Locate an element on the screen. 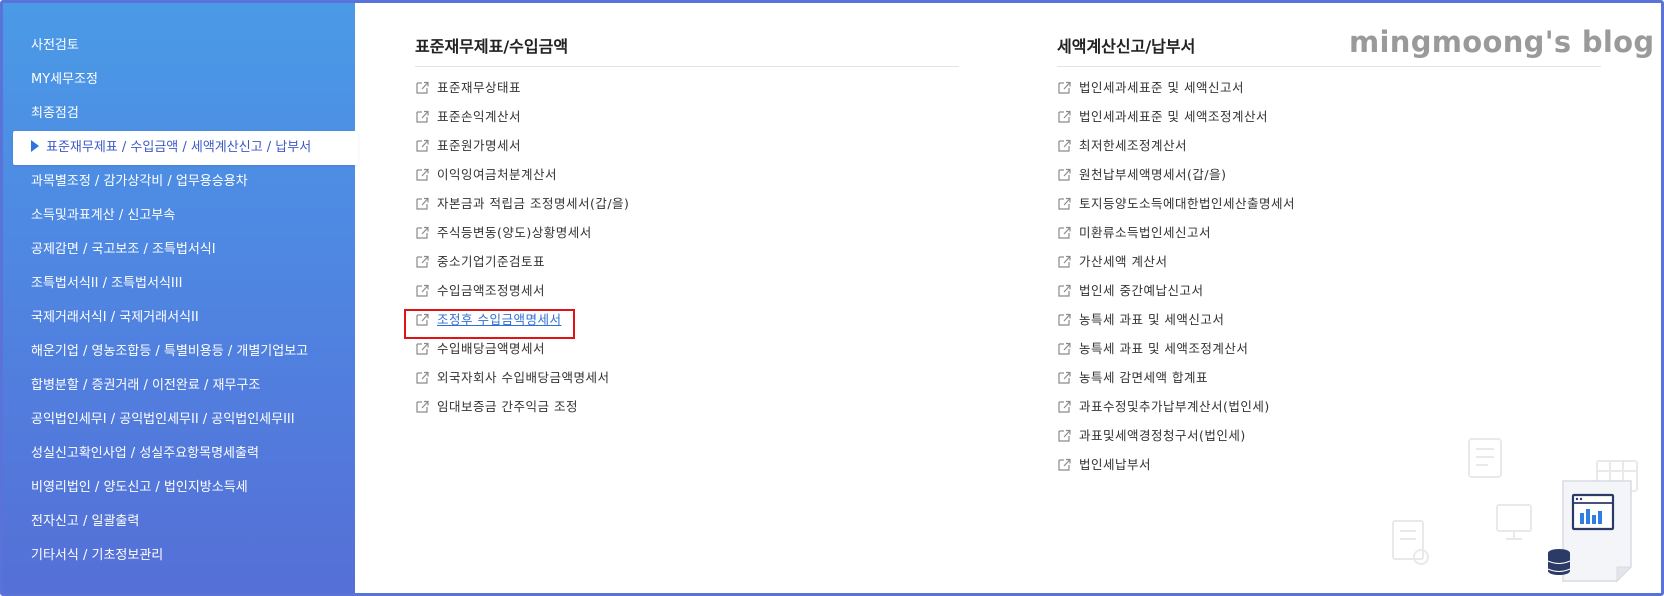 This screenshot has height=596, width=1664. sidebar-item-label: 합병분할 / 증권거래 / 이전완료 / 재무구조 is located at coordinates (146, 385).